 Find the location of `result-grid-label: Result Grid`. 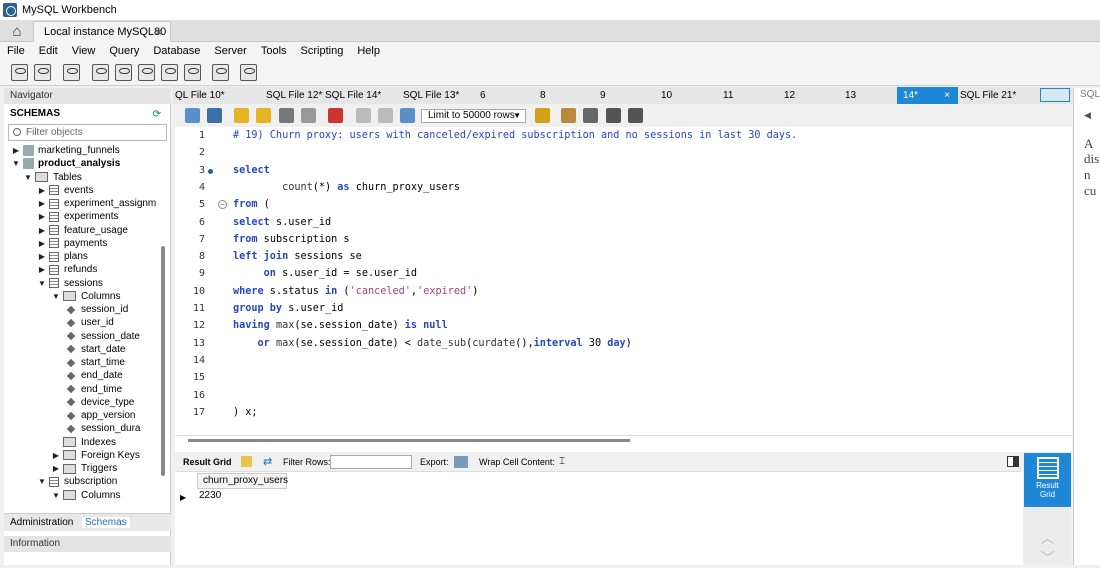

result-grid-label: Result Grid is located at coordinates (207, 462).